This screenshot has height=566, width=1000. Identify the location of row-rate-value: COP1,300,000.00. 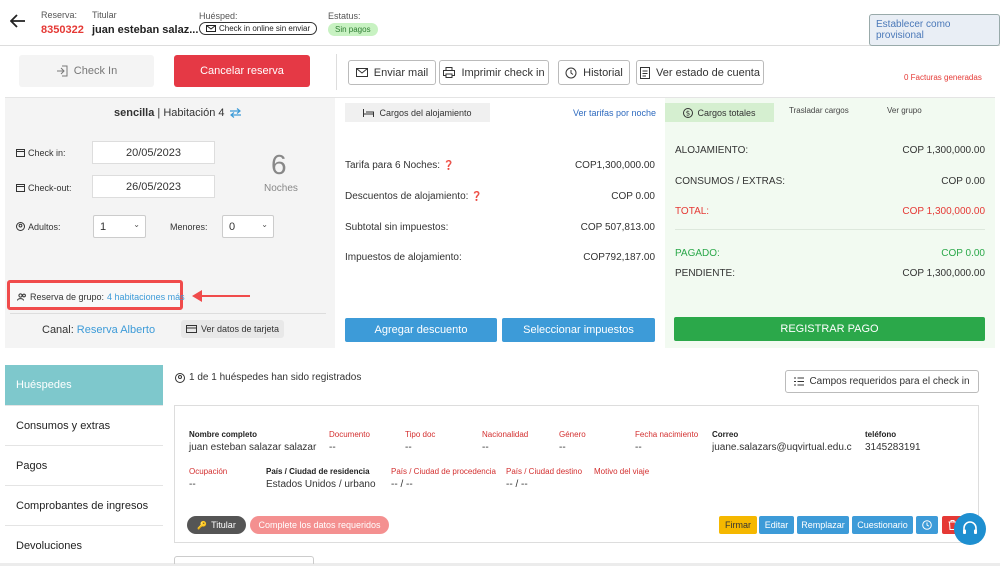
(614, 165).